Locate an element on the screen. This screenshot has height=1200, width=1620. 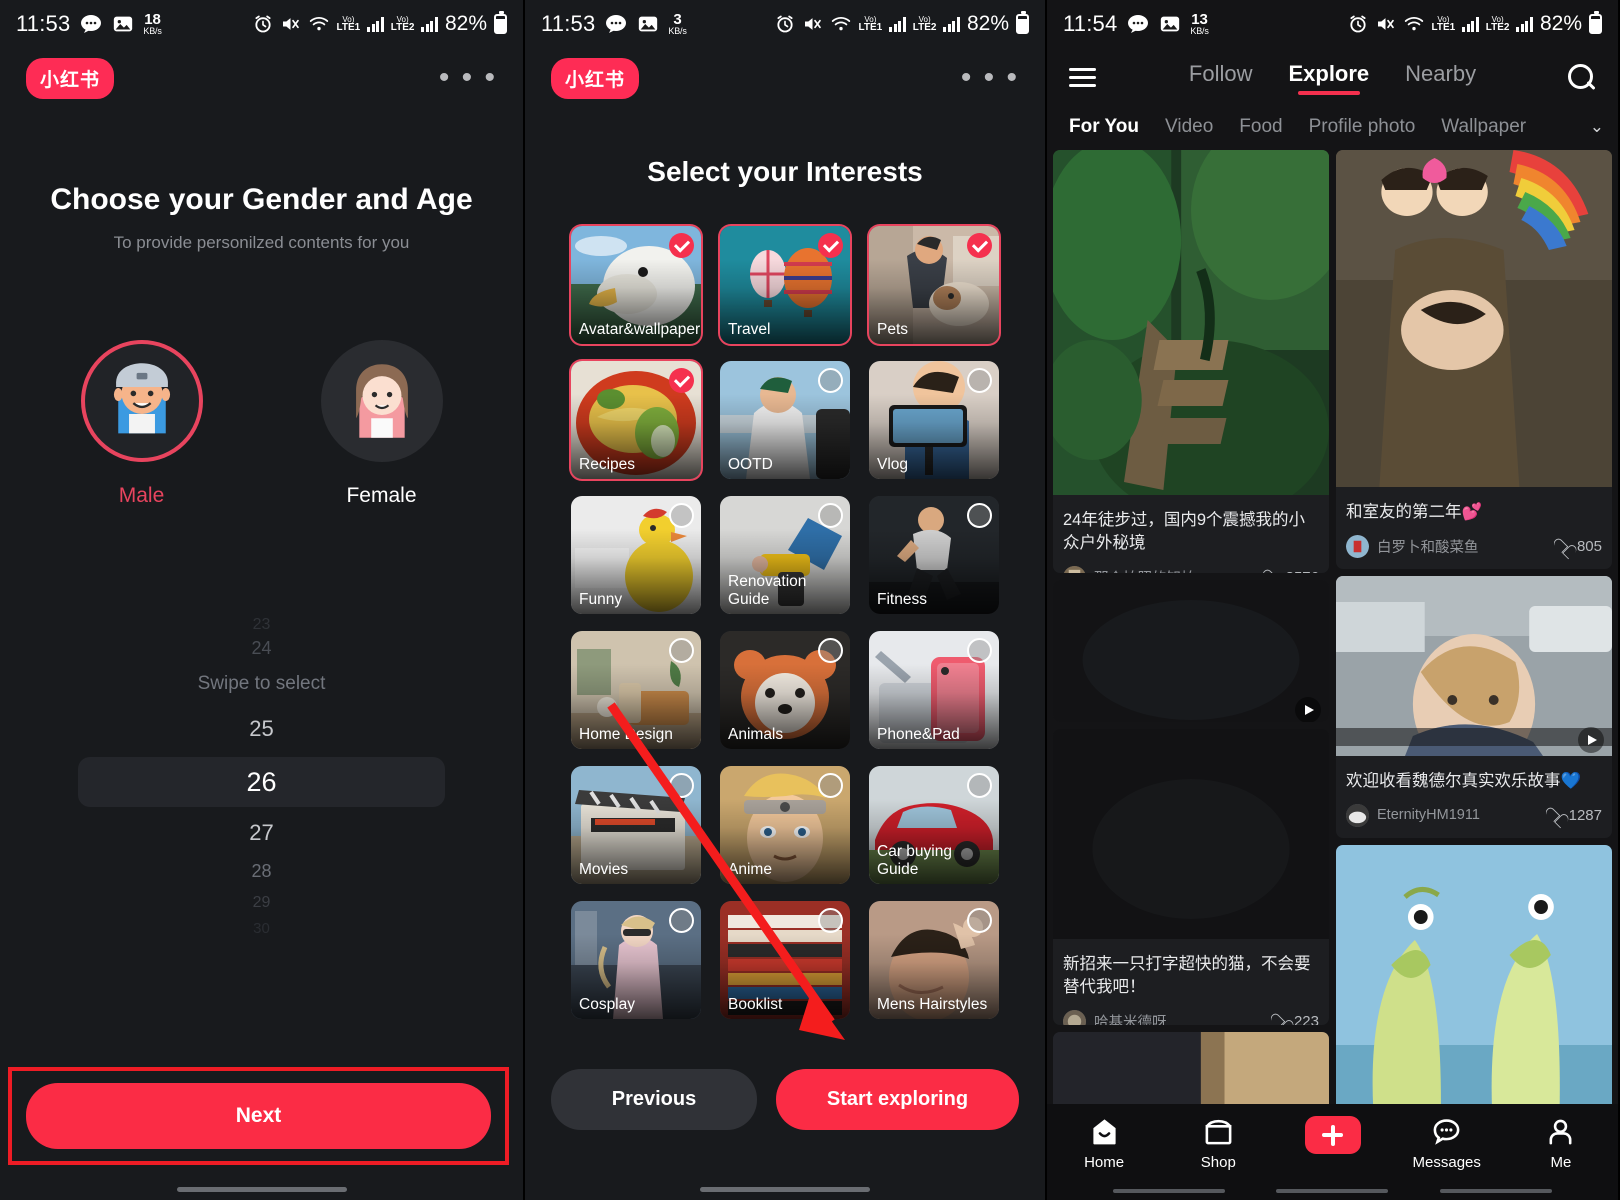
interest-tile-cosplay: Cosplay is located at coordinates (636, 960).